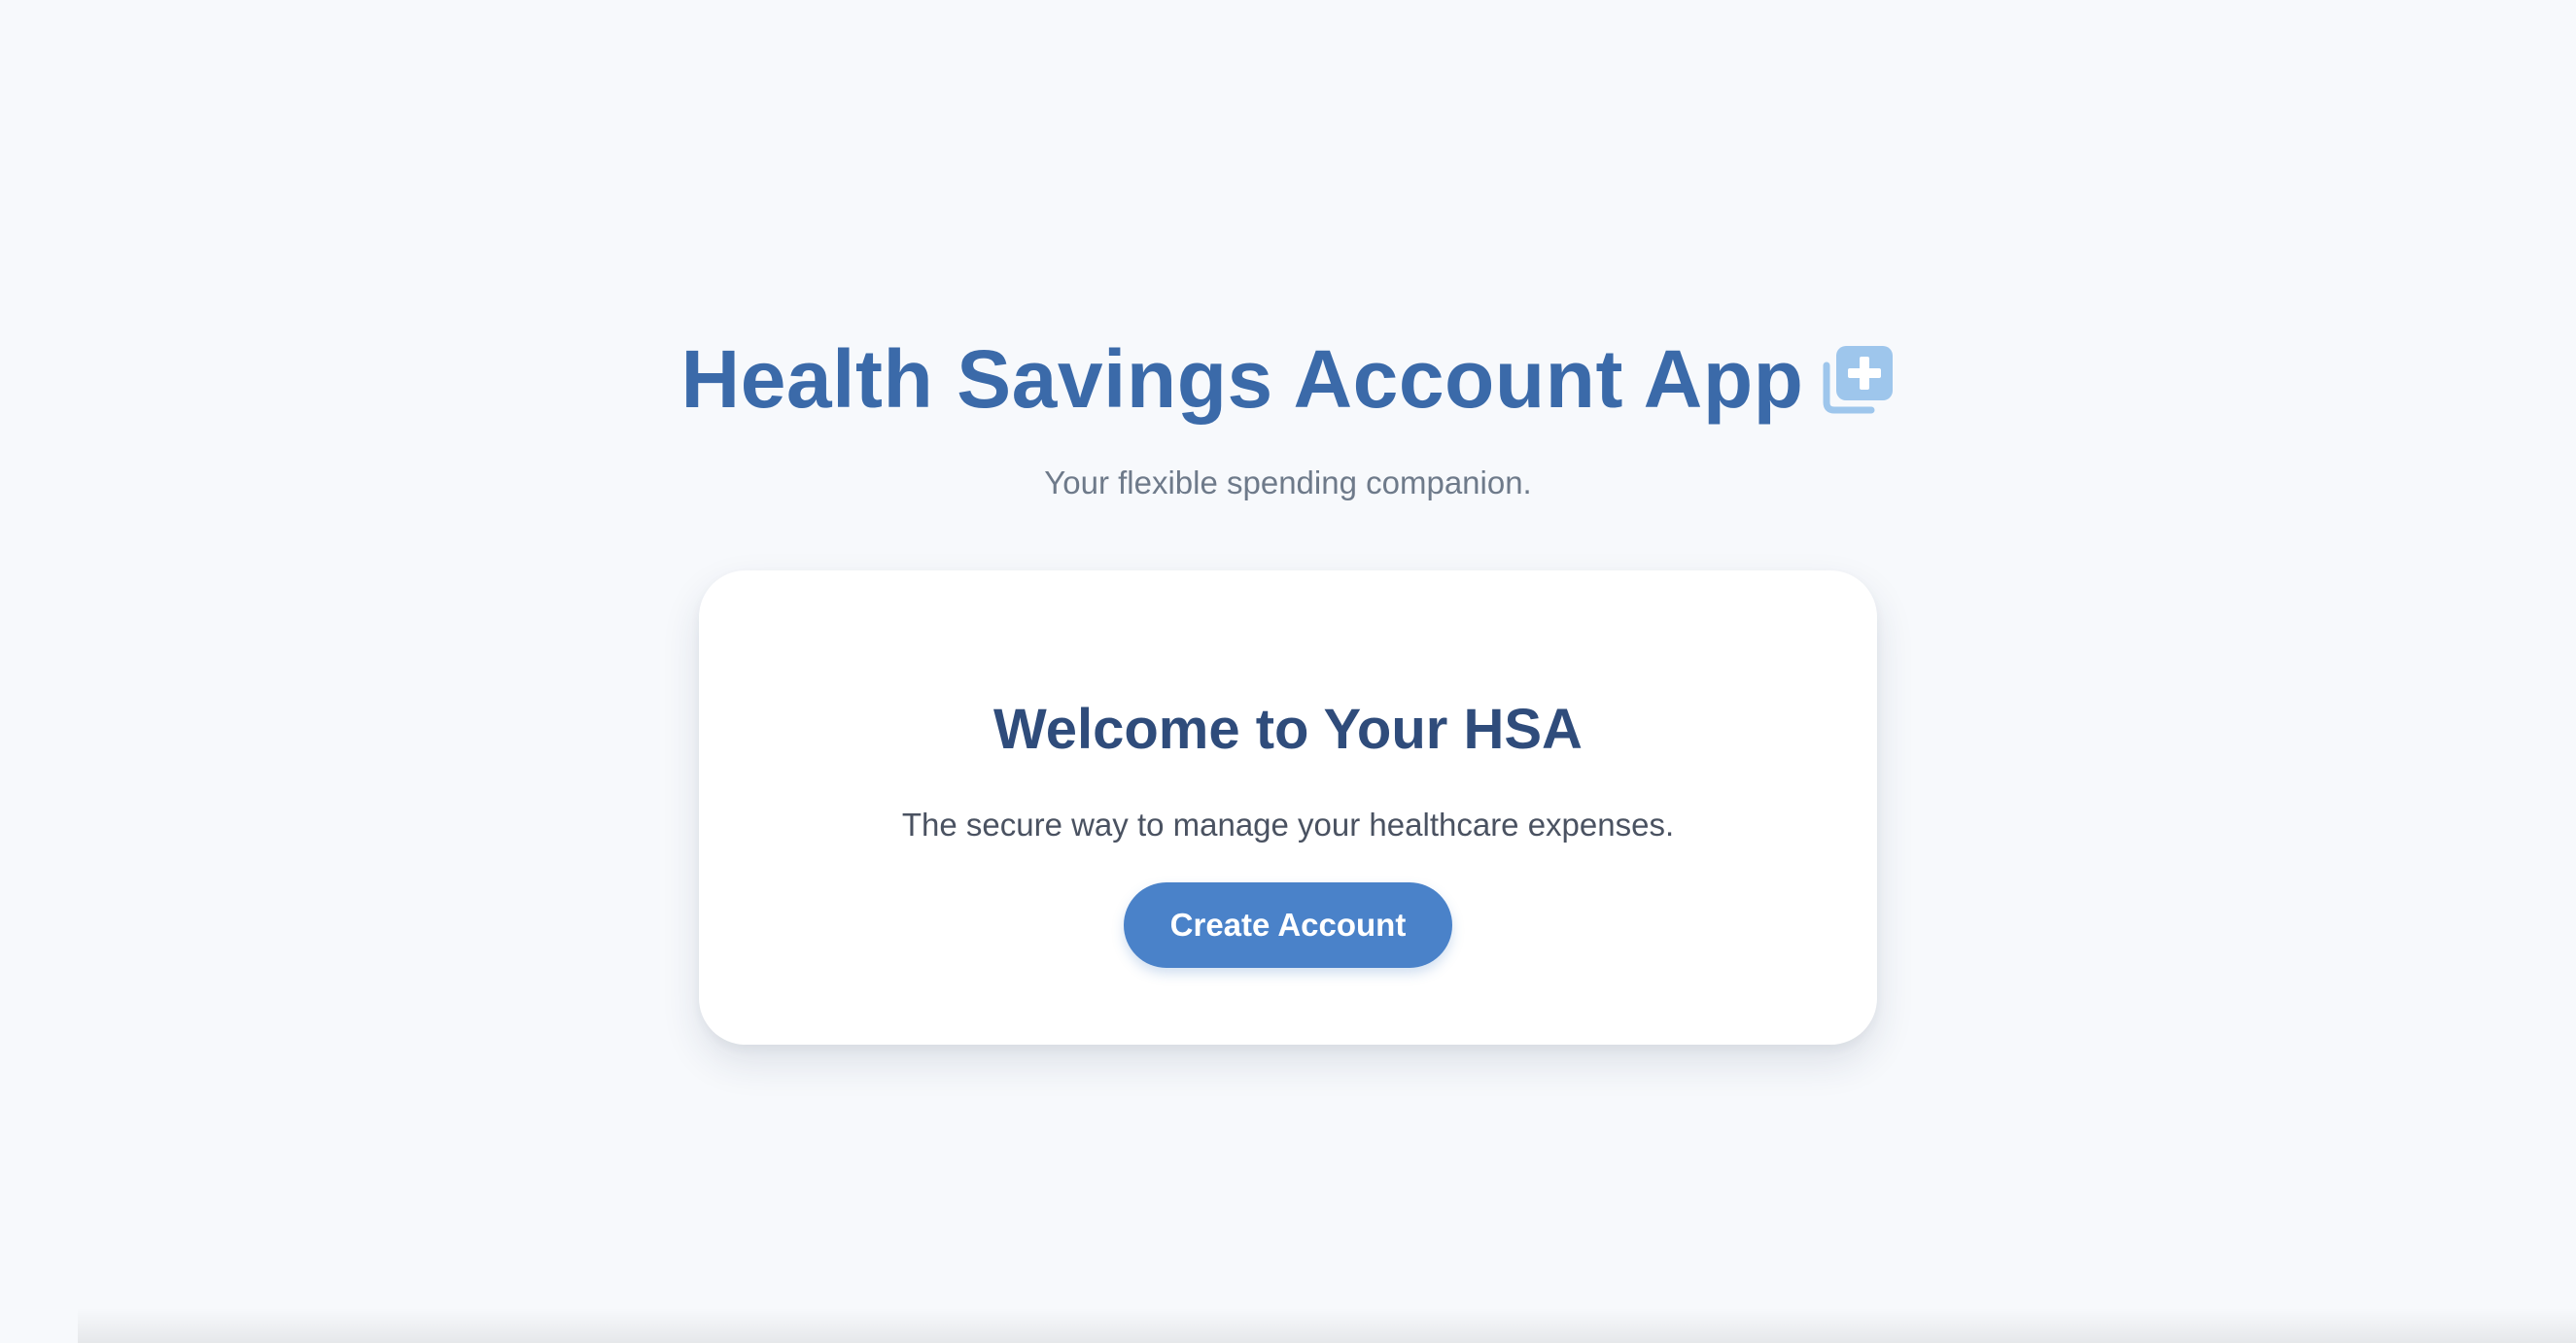 This screenshot has width=2576, height=1343. What do you see at coordinates (1242, 378) in the screenshot?
I see `app-title: Health Savings Account App` at bounding box center [1242, 378].